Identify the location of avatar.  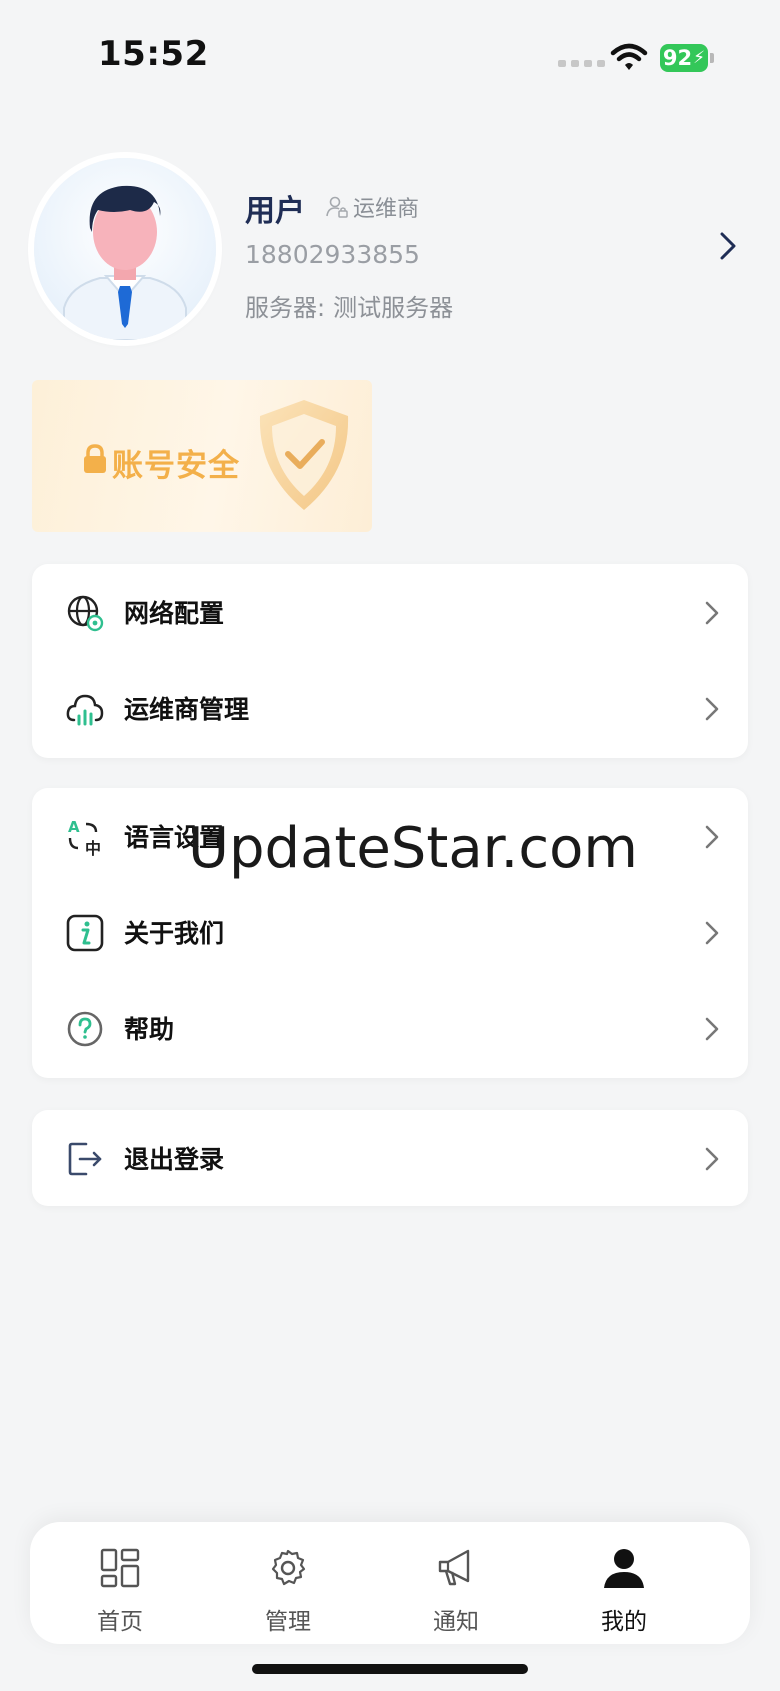
(125, 249).